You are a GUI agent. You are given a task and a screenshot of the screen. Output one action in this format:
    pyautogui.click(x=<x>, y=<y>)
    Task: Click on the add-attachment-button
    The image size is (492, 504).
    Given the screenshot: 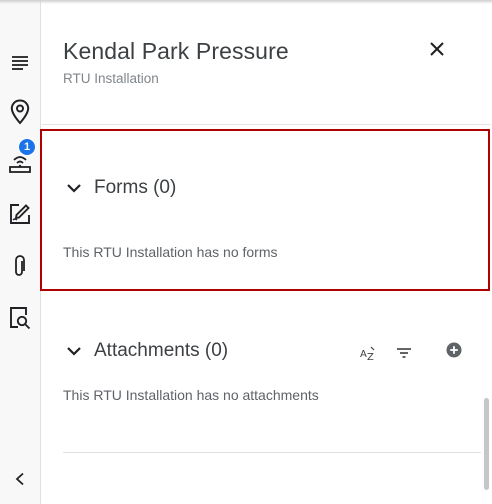 What is the action you would take?
    pyautogui.click(x=454, y=350)
    